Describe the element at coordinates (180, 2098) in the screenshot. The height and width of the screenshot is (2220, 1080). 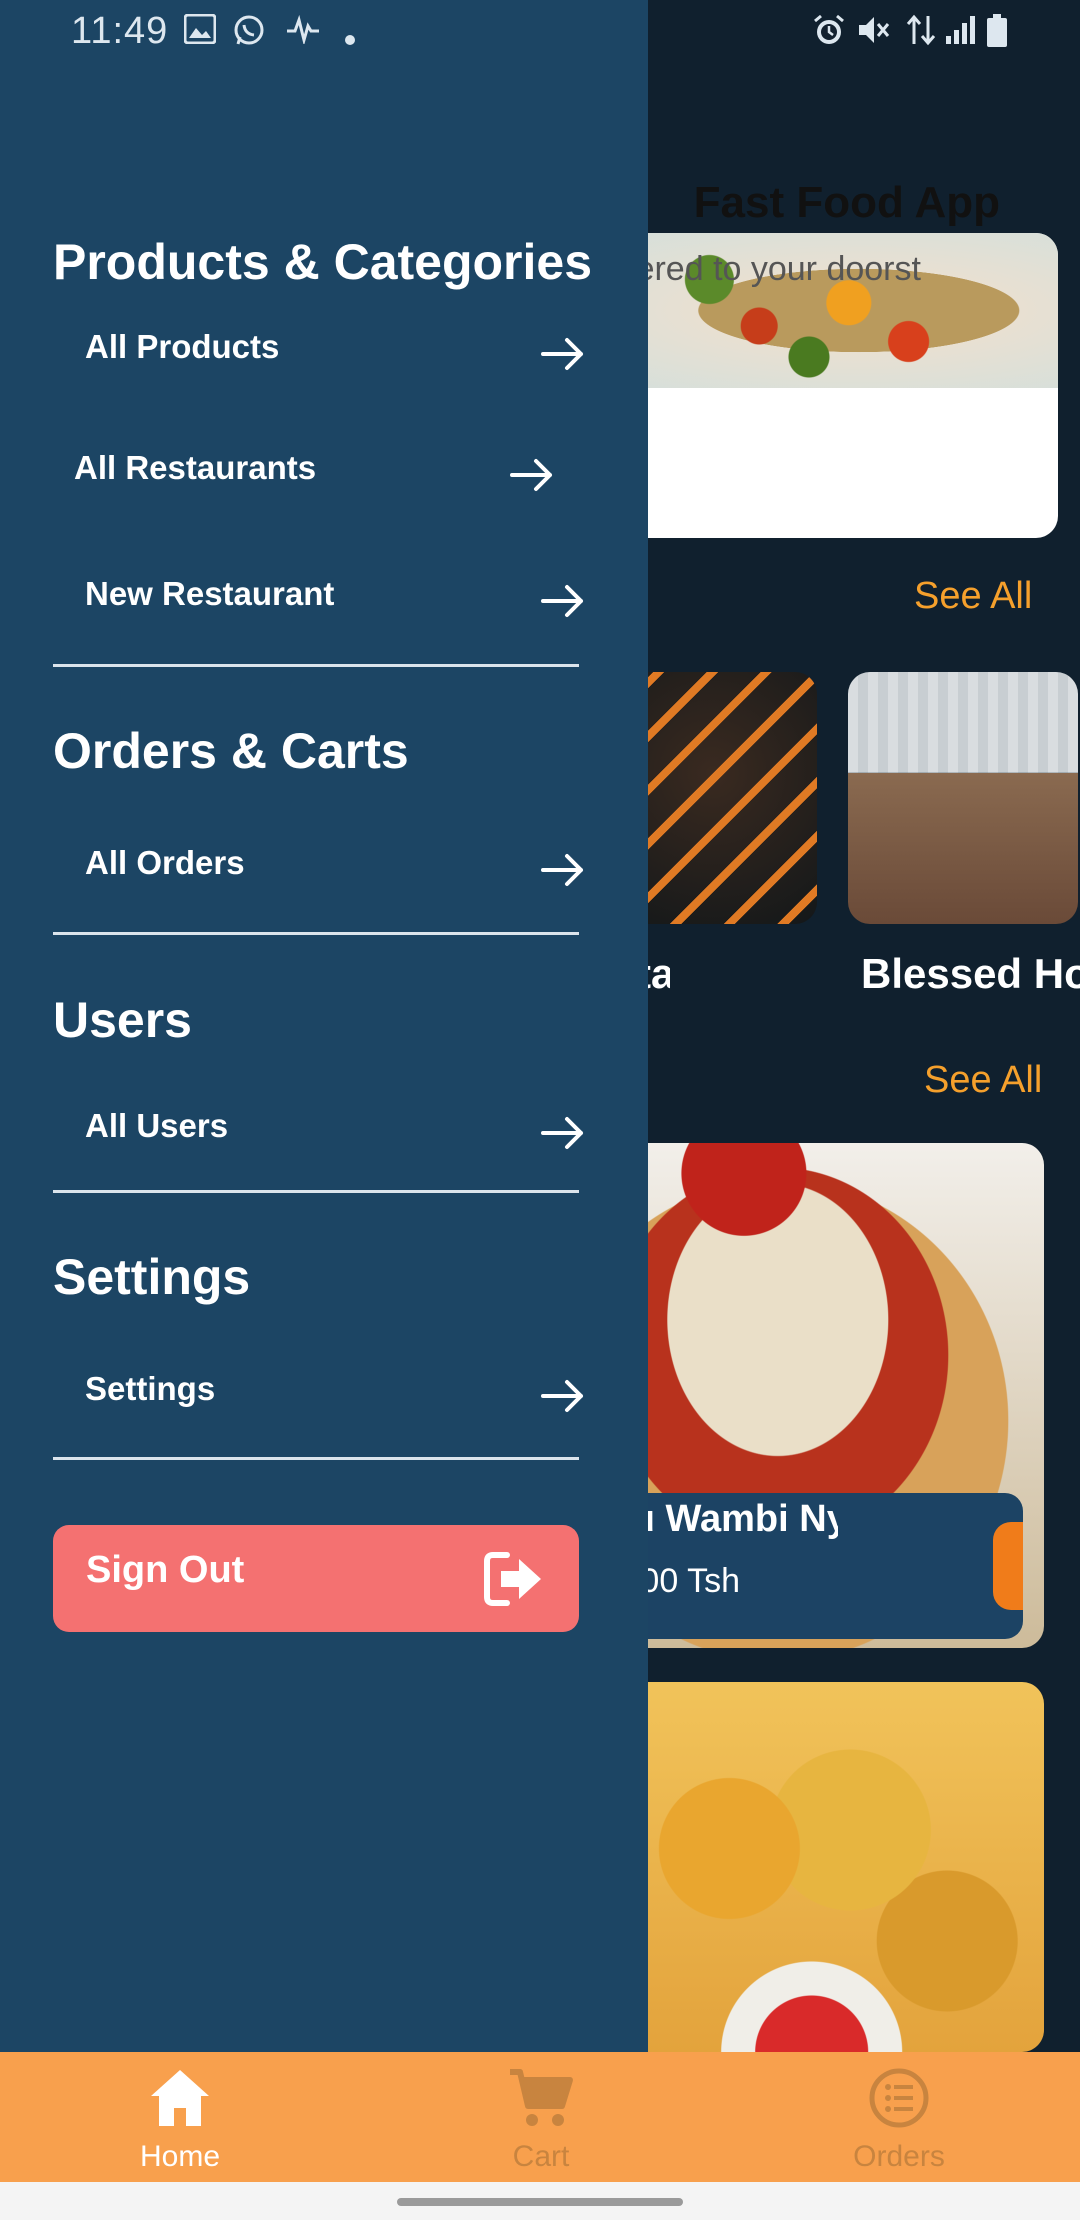
I see `home-icon` at that location.